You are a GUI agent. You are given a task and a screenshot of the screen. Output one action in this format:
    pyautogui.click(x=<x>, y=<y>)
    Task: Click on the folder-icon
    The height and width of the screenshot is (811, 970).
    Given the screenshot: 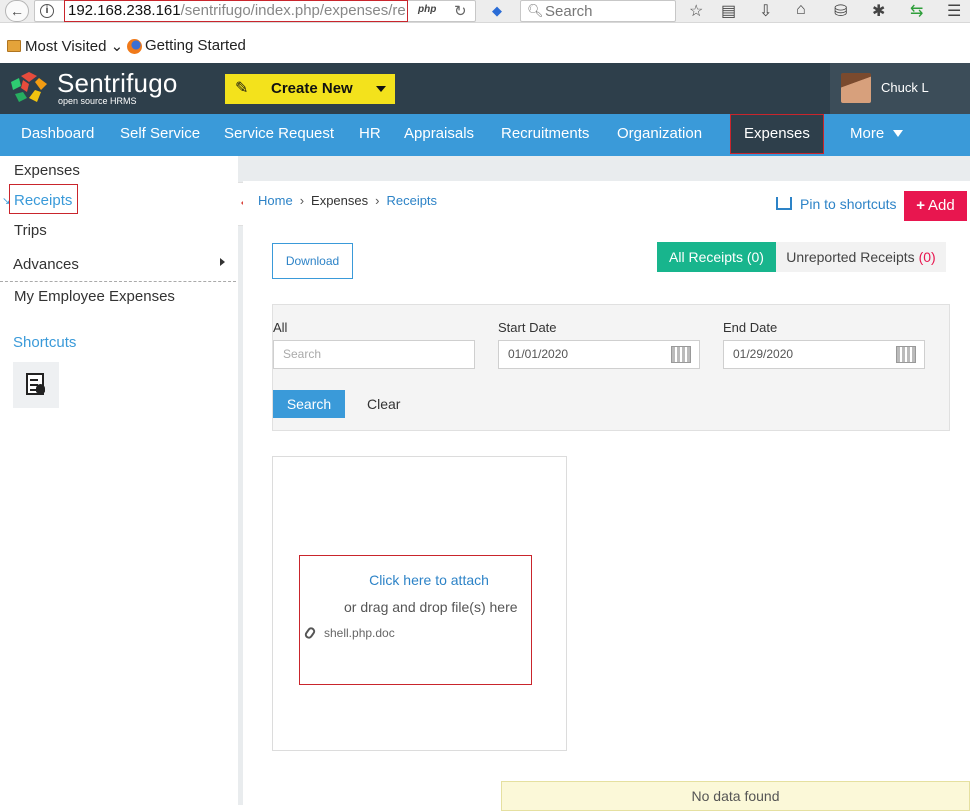 What is the action you would take?
    pyautogui.click(x=14, y=46)
    